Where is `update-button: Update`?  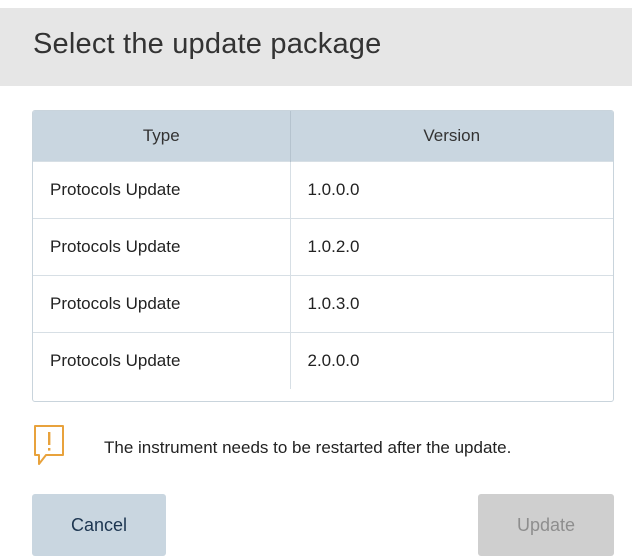
update-button: Update is located at coordinates (546, 525).